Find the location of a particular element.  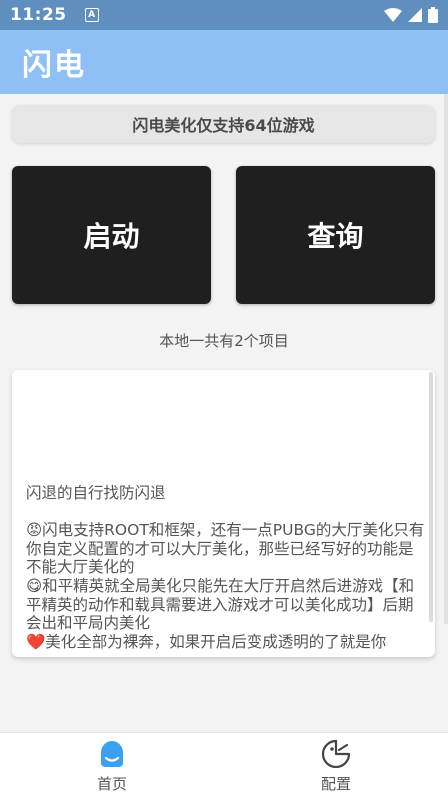

card-scrollbar is located at coordinates (431, 497).